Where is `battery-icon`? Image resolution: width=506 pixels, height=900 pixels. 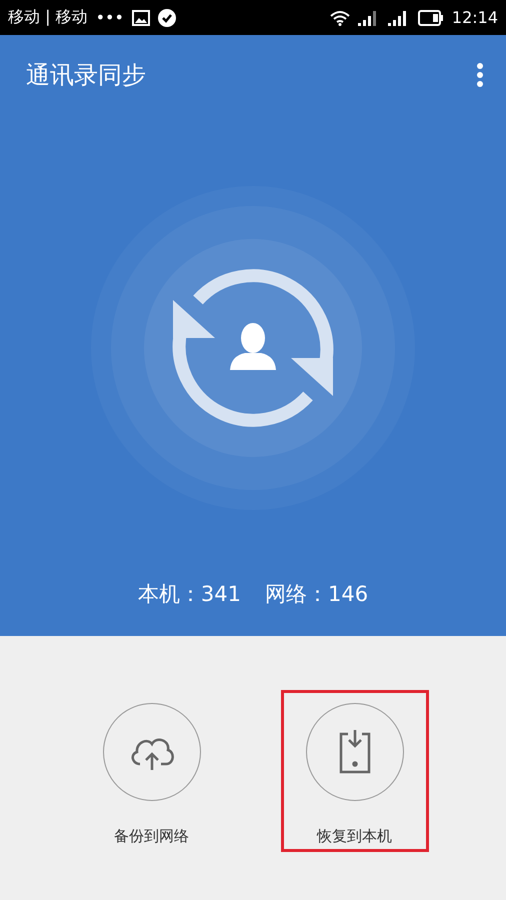
battery-icon is located at coordinates (431, 18).